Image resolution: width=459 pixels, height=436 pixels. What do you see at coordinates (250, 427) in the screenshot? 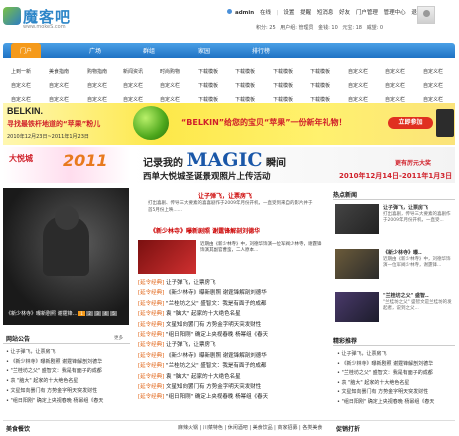
I see `food-category-links: 麻辣火锅 | 川菜特色 | 休闲酒吧 | 美食饮品 | 商家招募 | 各类美食` at bounding box center [250, 427].